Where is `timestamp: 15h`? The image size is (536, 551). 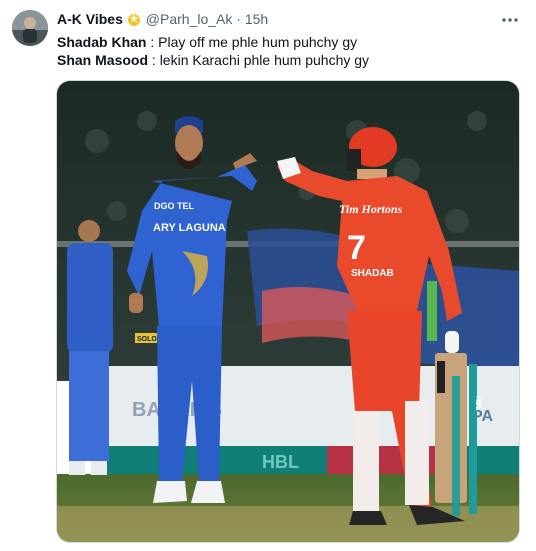 timestamp: 15h is located at coordinates (256, 19).